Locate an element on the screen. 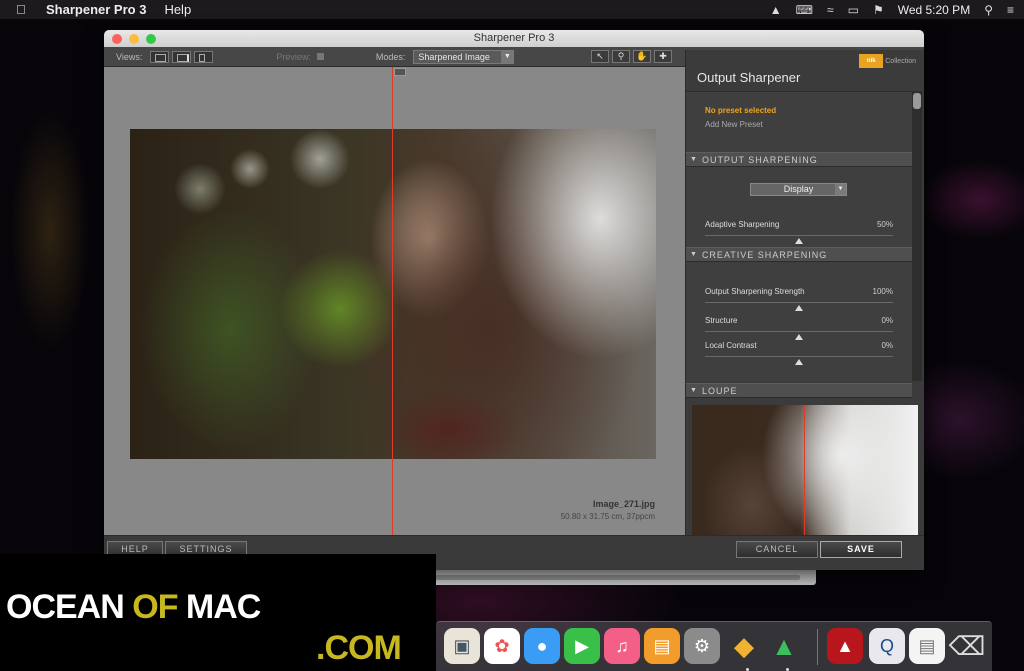 The height and width of the screenshot is (671, 1024). acrobat-icon: ▲ is located at coordinates (845, 646).